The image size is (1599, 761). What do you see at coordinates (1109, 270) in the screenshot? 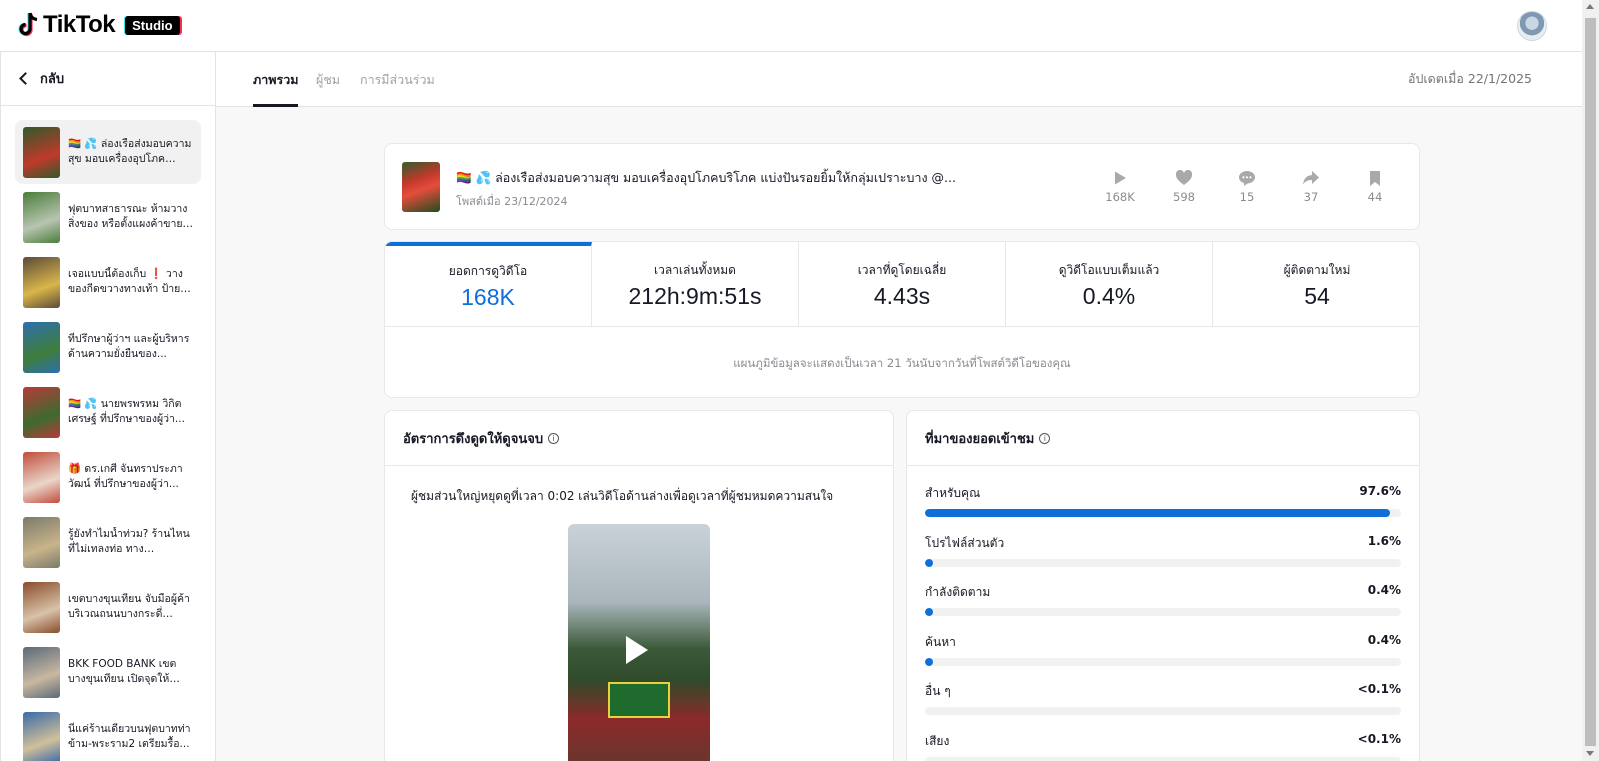
I see `metric-label: ดูวิดีโอแบบเต็มแล้ว` at bounding box center [1109, 270].